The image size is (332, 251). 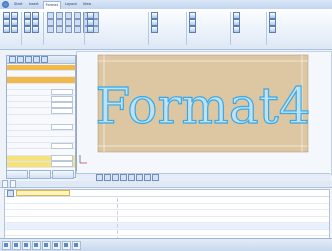 I want to click on arrange-icon, so click(x=90, y=15).